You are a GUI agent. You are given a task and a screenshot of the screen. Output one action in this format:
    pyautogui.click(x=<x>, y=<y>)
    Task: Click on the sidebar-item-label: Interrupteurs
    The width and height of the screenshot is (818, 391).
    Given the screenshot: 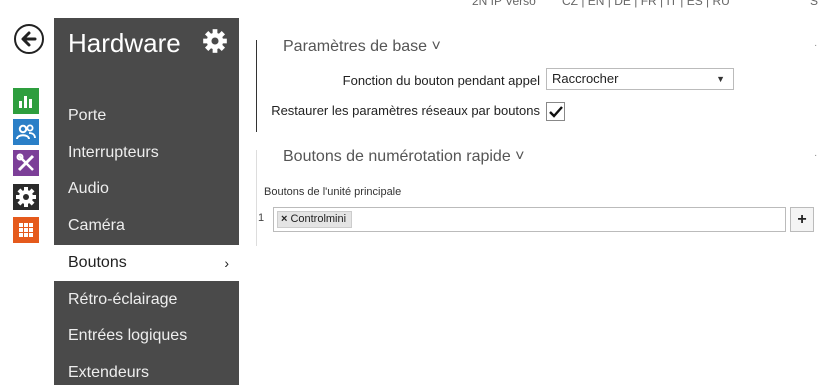 What is the action you would take?
    pyautogui.click(x=113, y=152)
    